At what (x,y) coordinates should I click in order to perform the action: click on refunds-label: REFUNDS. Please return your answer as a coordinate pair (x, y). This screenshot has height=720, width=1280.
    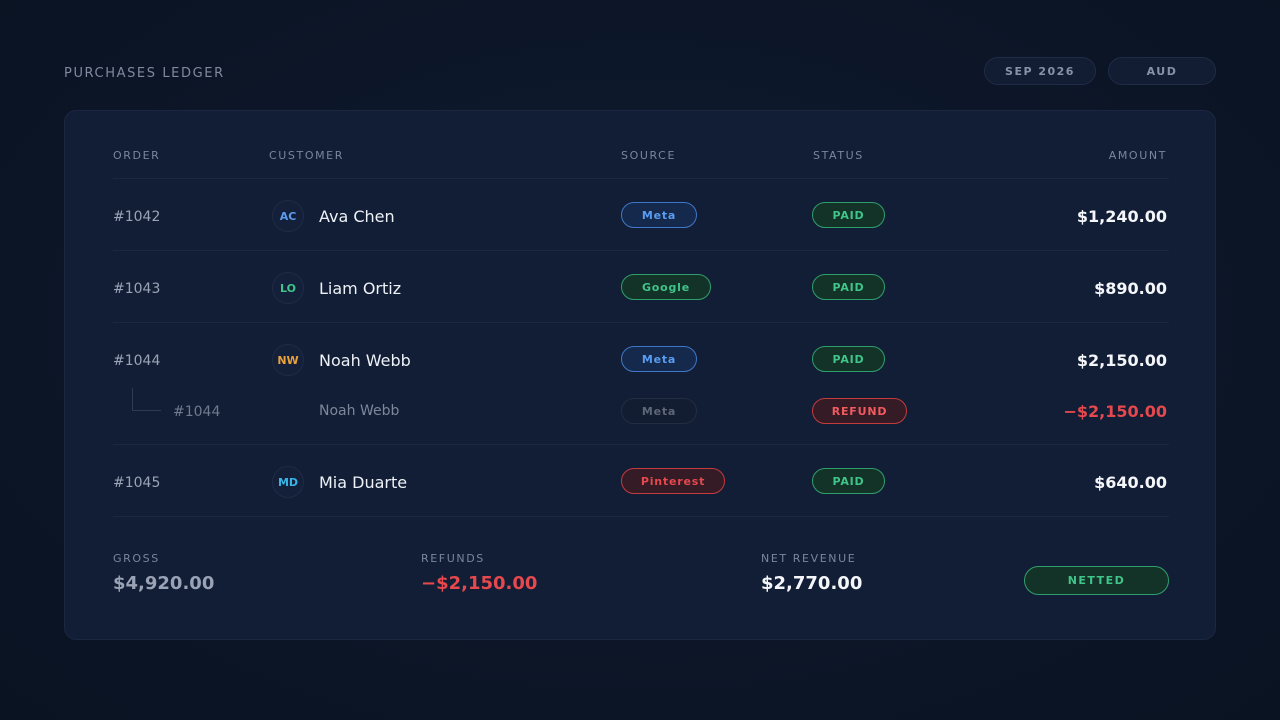
    Looking at the image, I should click on (453, 558).